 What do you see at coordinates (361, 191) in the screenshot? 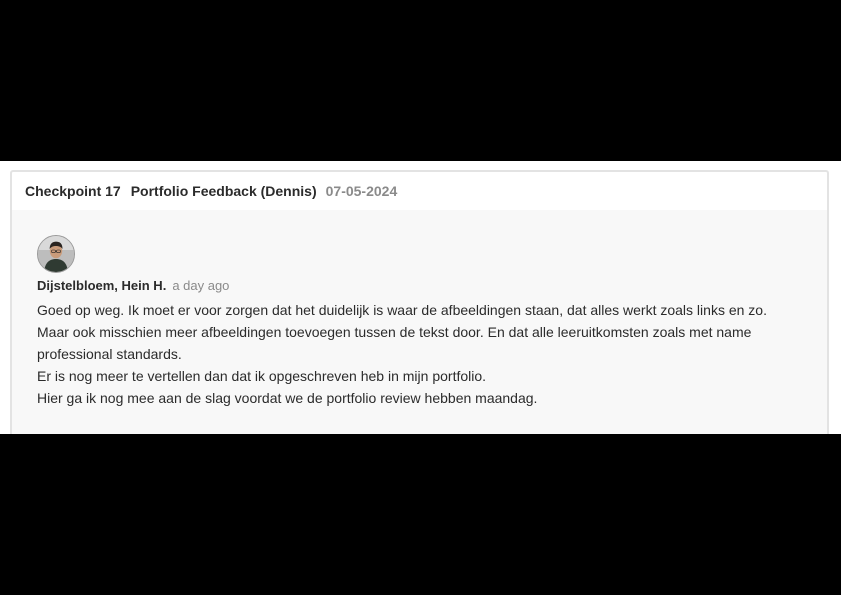
I see `card-date: 07-05-2024` at bounding box center [361, 191].